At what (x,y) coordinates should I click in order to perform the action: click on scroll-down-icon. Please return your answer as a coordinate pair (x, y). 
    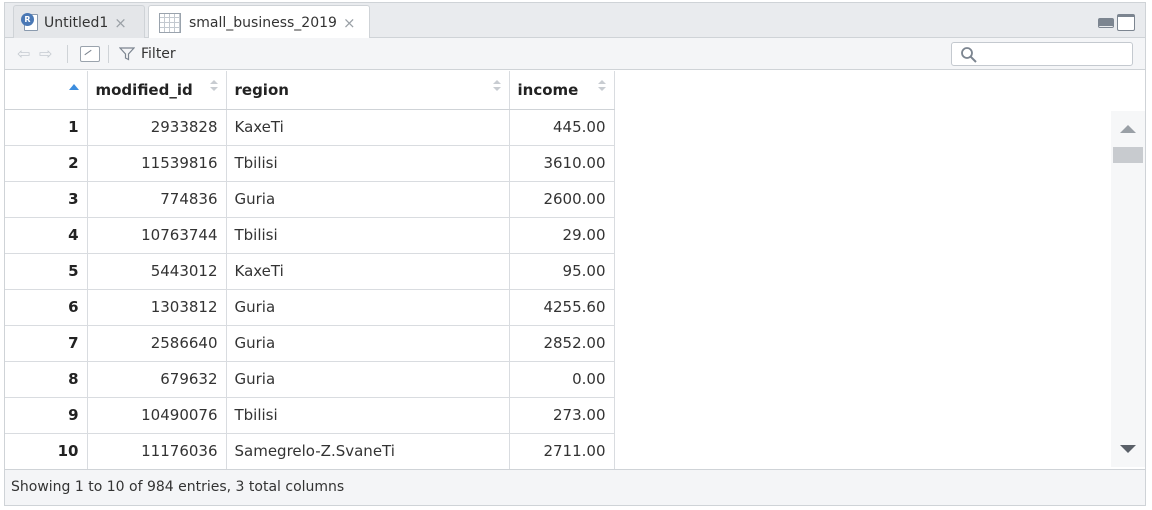
    Looking at the image, I should click on (1128, 449).